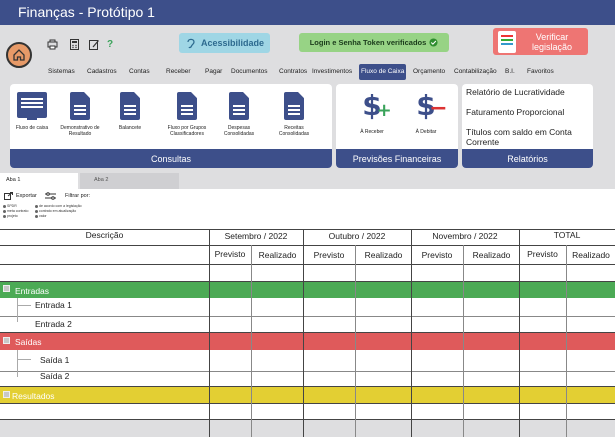 This screenshot has width=615, height=437. Describe the element at coordinates (515, 92) in the screenshot. I see `relatorio-lucratividade-link: Relatório de Lucratividade` at that location.